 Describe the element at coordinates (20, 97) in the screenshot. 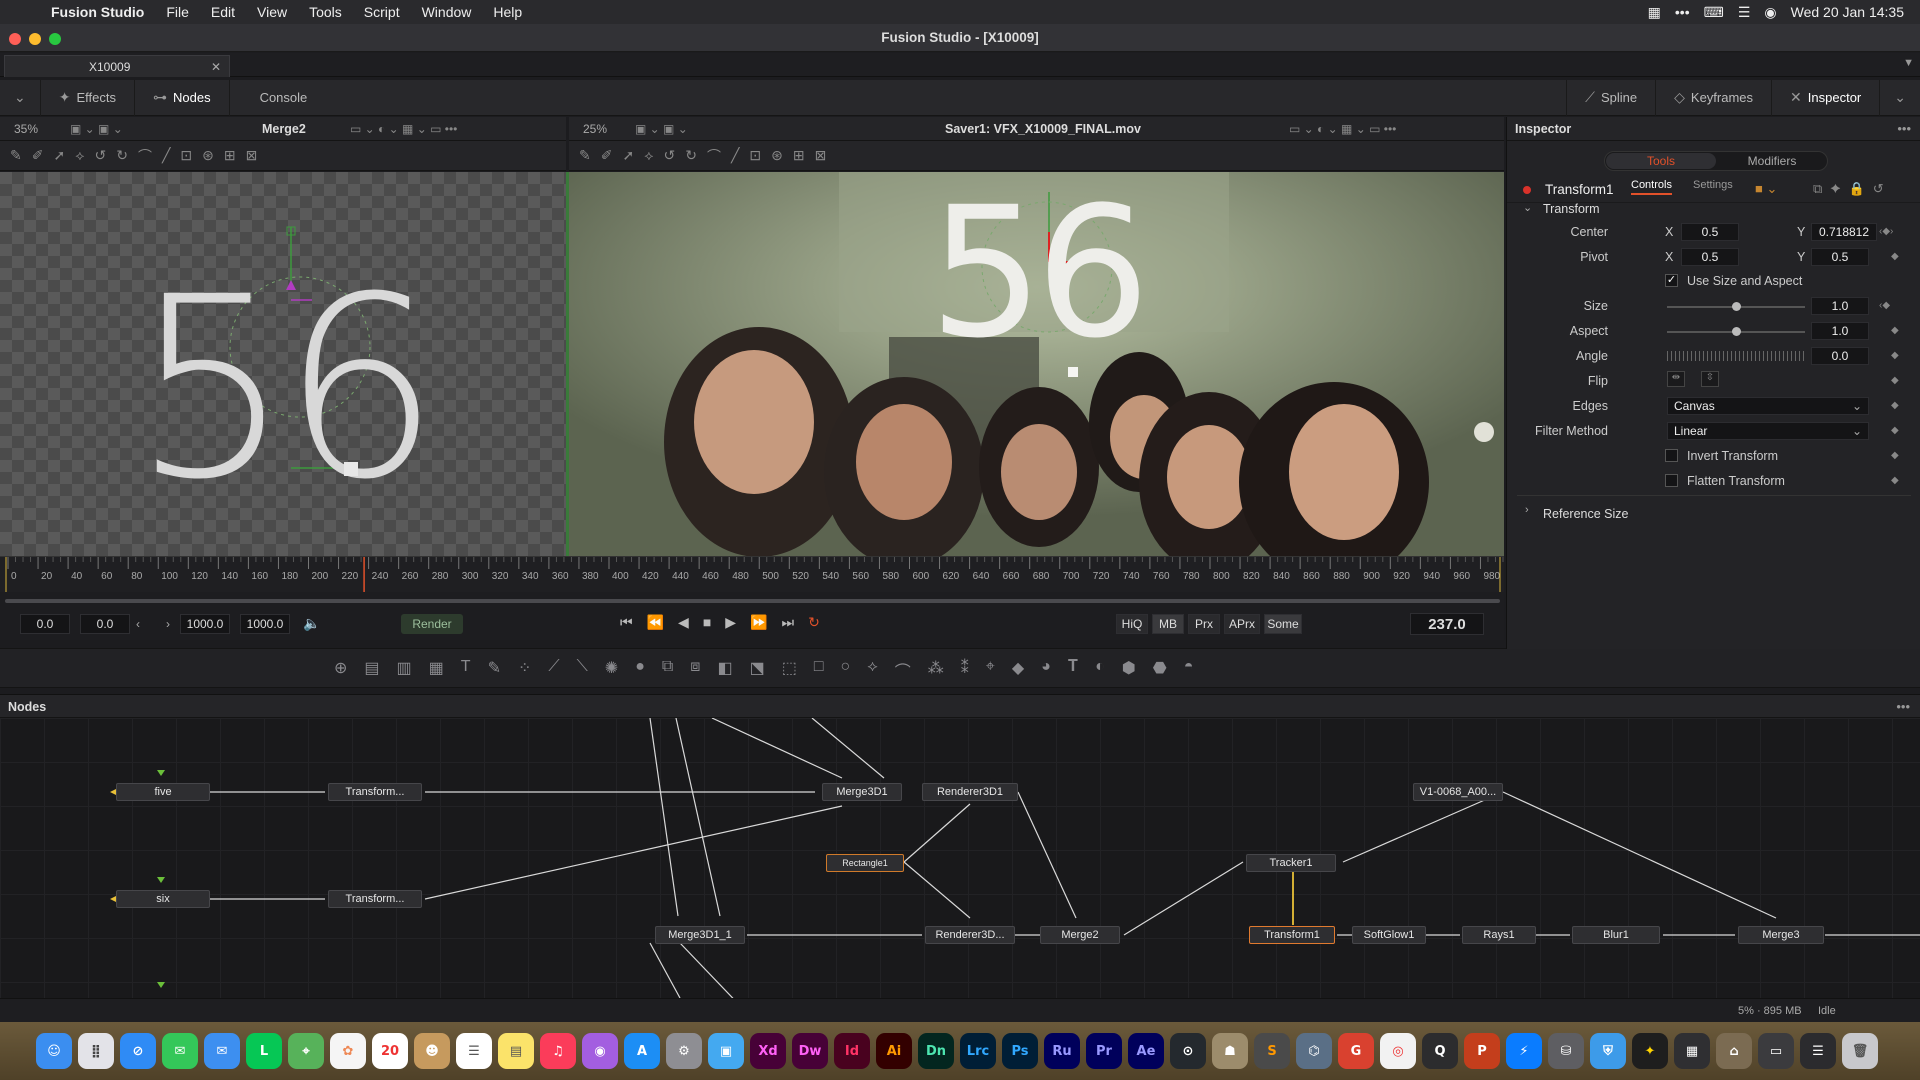

I see `toolbar-menu-button: ⌄` at that location.